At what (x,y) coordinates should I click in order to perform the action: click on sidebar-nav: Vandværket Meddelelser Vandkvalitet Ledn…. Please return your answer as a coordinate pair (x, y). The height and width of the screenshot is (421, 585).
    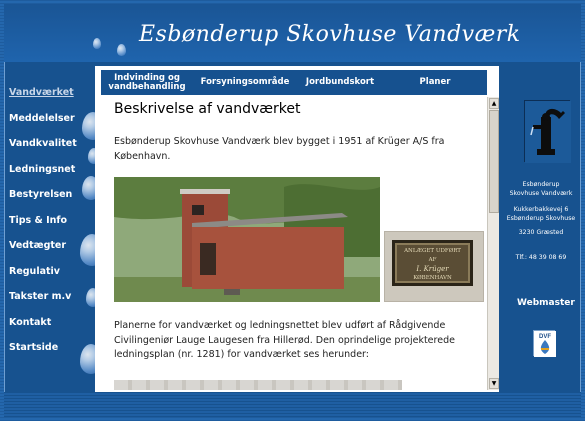
    Looking at the image, I should click on (47, 220).